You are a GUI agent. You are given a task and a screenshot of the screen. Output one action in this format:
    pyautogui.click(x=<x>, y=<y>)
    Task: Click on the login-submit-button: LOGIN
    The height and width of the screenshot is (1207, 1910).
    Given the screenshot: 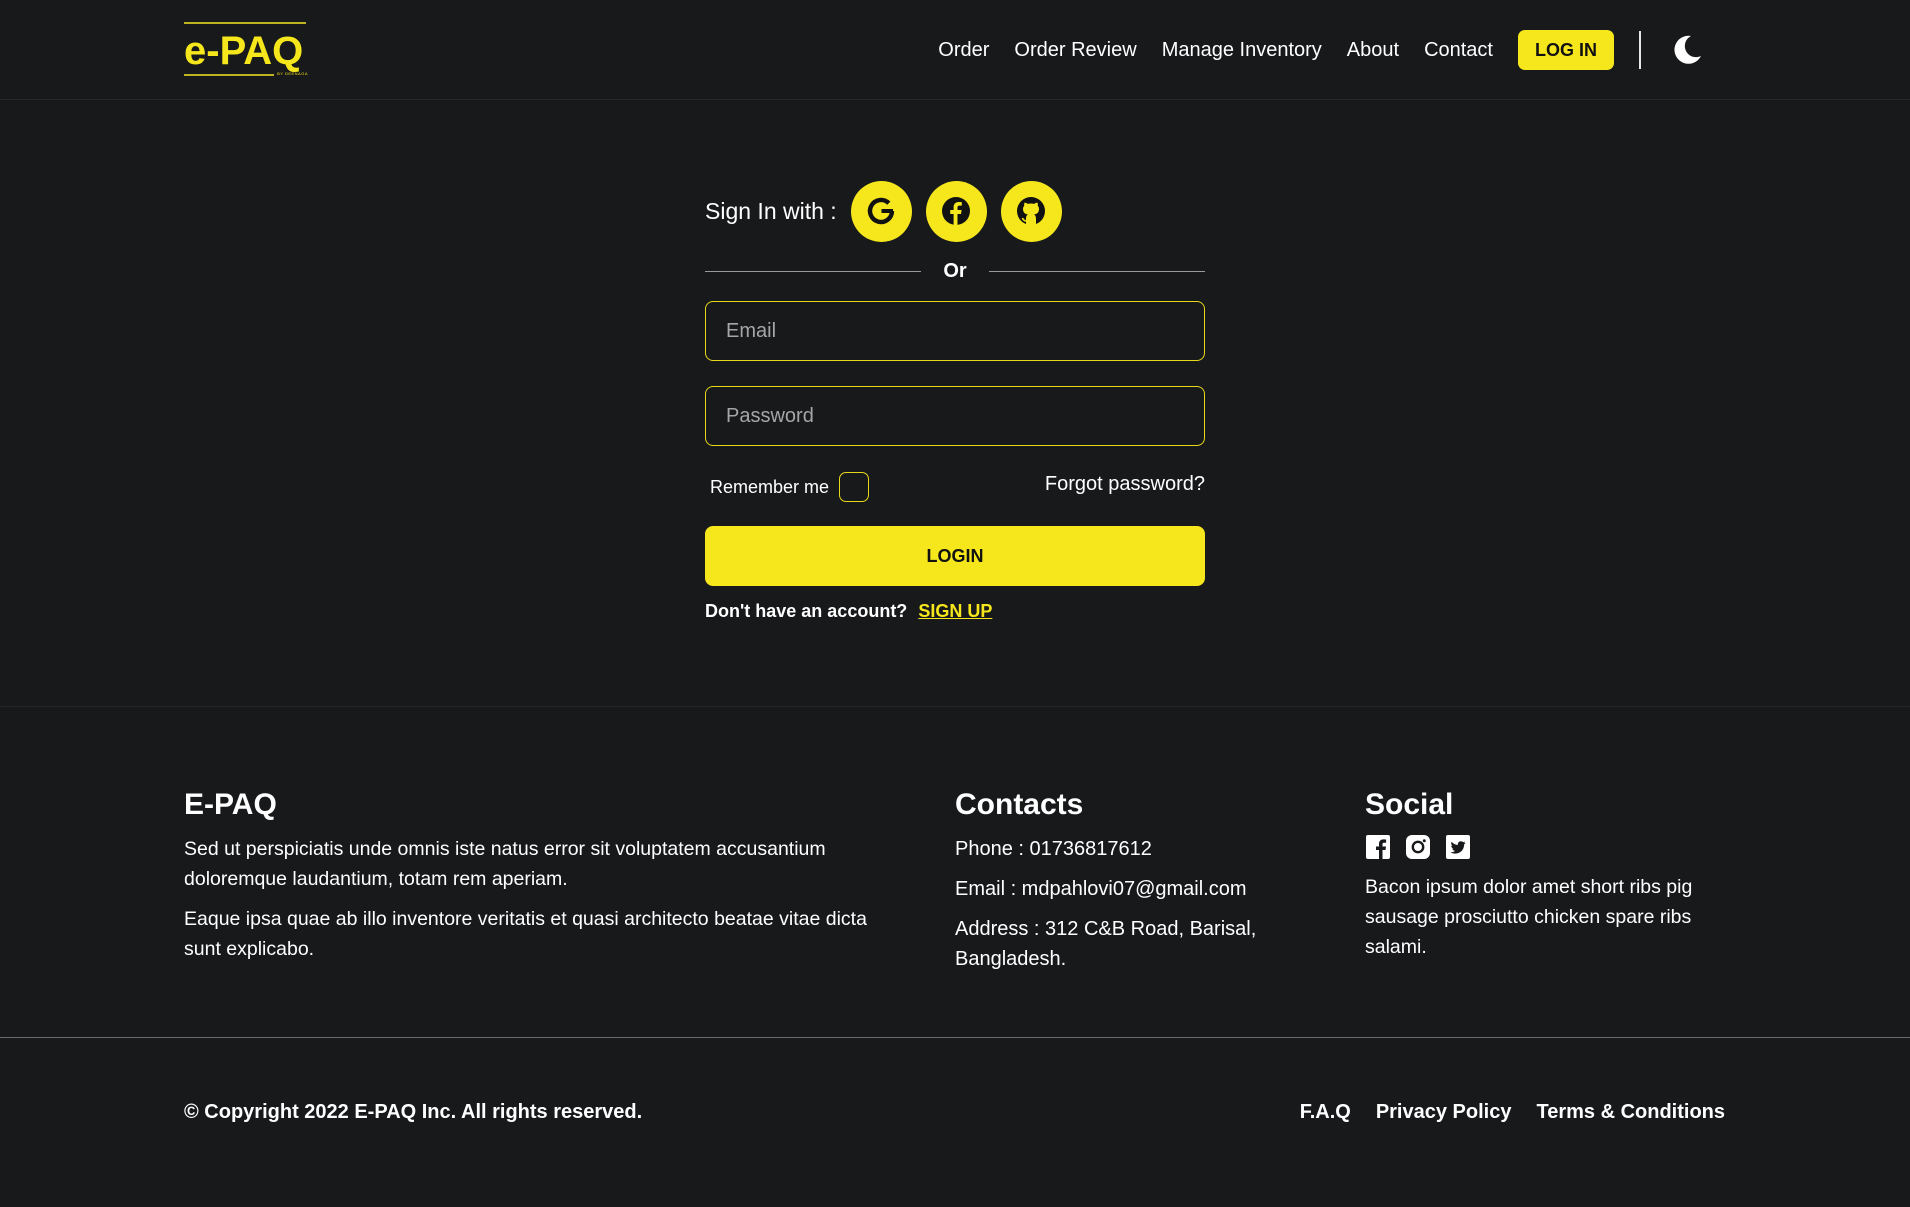 What is the action you would take?
    pyautogui.click(x=955, y=556)
    